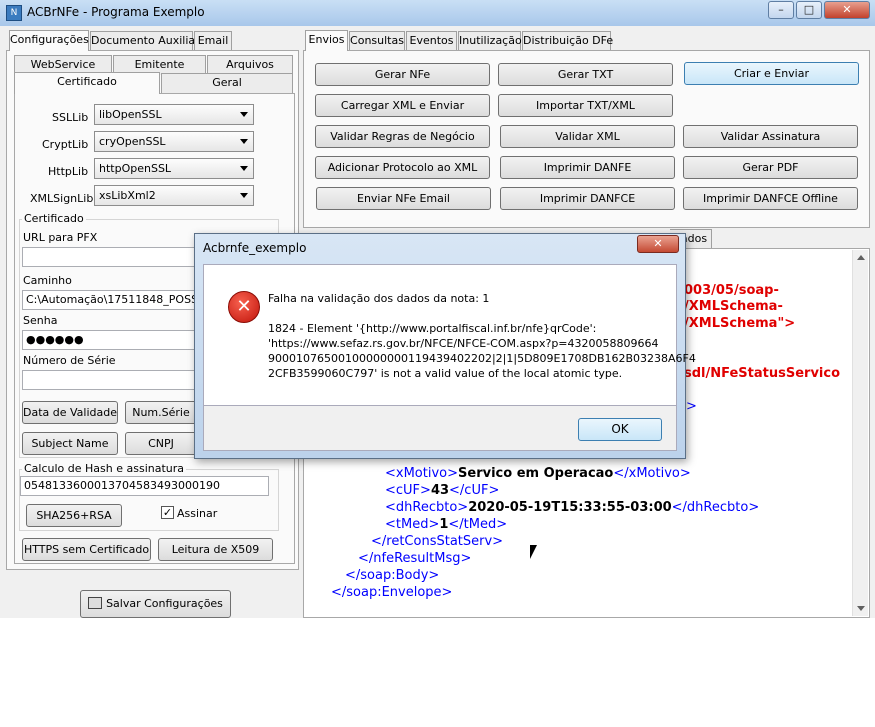 The image size is (875, 727). What do you see at coordinates (771, 73) in the screenshot?
I see `criar-e-enviar-button: Criar e Enviar` at bounding box center [771, 73].